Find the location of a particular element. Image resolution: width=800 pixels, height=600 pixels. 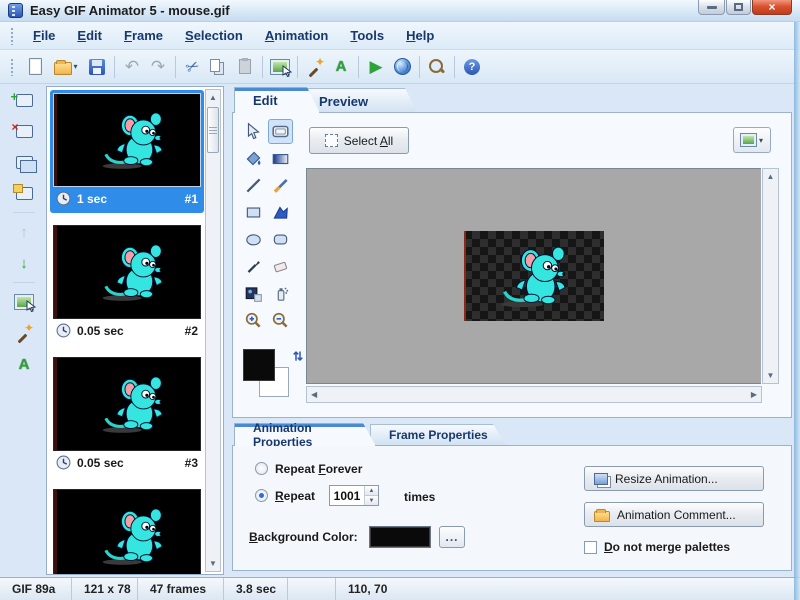

tab-edit: Edit is located at coordinates (277, 100).